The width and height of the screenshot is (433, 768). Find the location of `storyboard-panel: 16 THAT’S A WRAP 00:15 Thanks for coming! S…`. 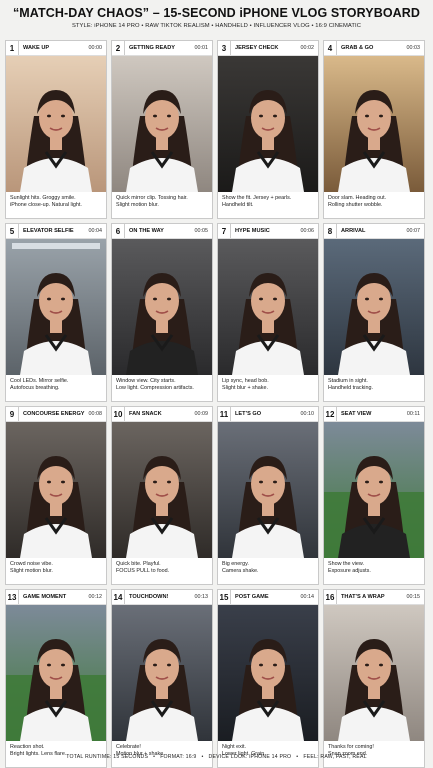

storyboard-panel: 16 THAT’S A WRAP 00:15 Thanks for coming! S… is located at coordinates (374, 678).